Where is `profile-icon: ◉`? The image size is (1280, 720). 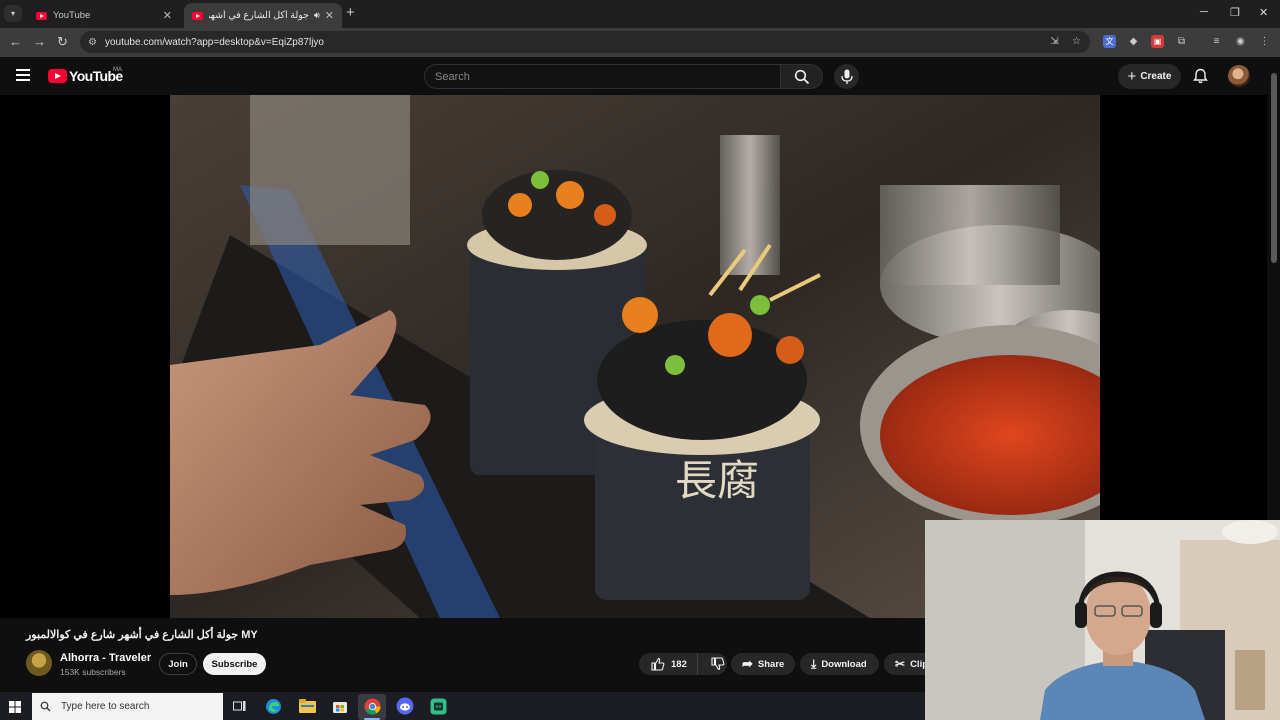 profile-icon: ◉ is located at coordinates (1240, 41).